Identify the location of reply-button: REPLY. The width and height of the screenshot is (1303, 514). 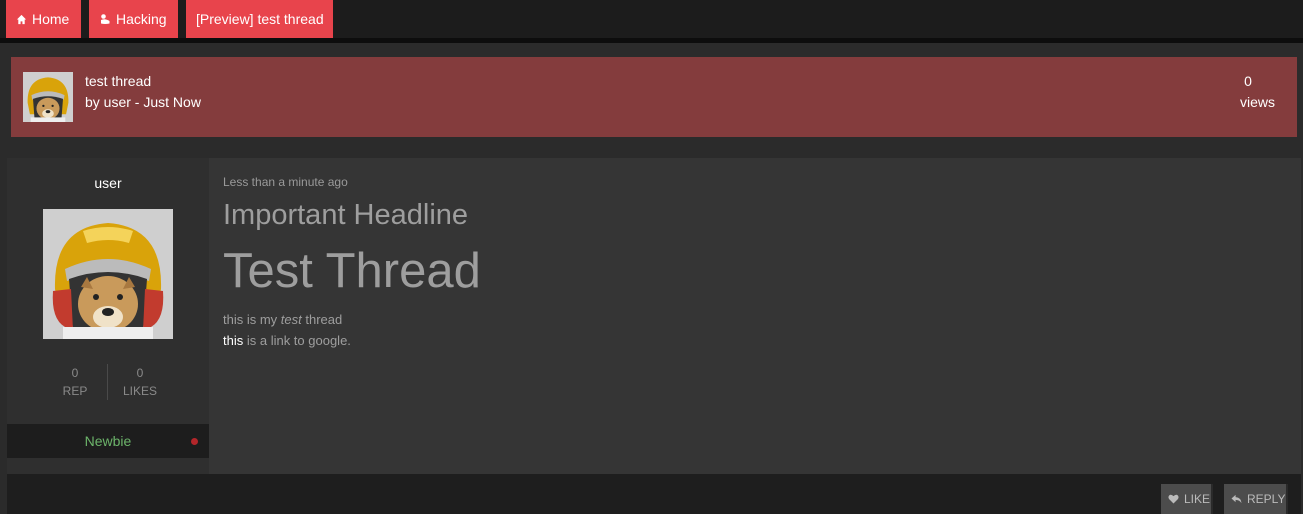
(1256, 499).